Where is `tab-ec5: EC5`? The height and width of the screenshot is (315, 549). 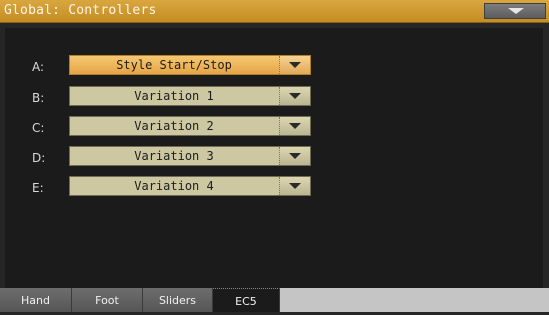
tab-ec5: EC5 is located at coordinates (246, 300).